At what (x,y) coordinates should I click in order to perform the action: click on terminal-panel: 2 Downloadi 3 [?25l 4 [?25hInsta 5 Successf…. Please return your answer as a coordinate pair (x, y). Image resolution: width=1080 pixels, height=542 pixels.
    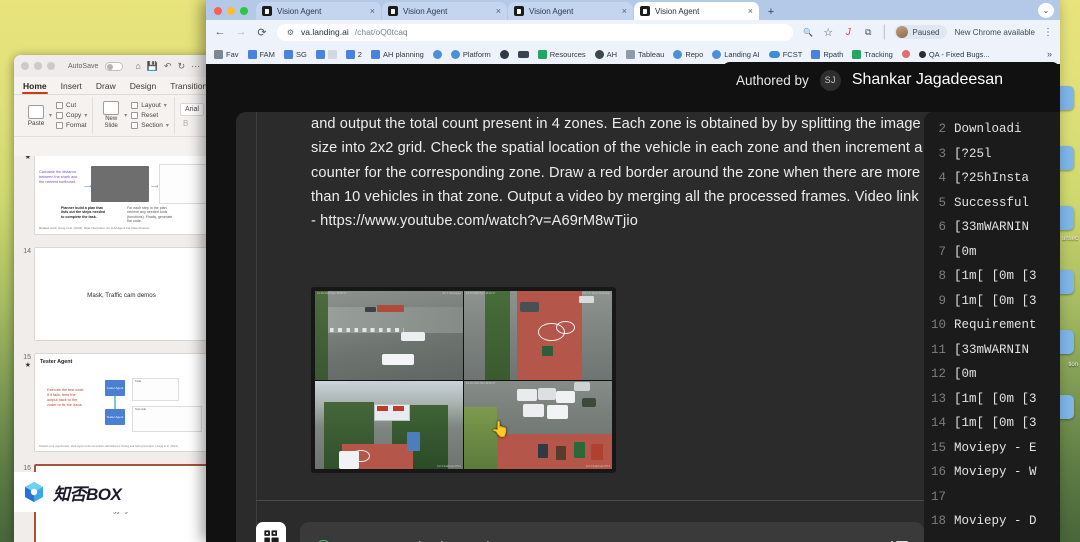
    Looking at the image, I should click on (992, 327).